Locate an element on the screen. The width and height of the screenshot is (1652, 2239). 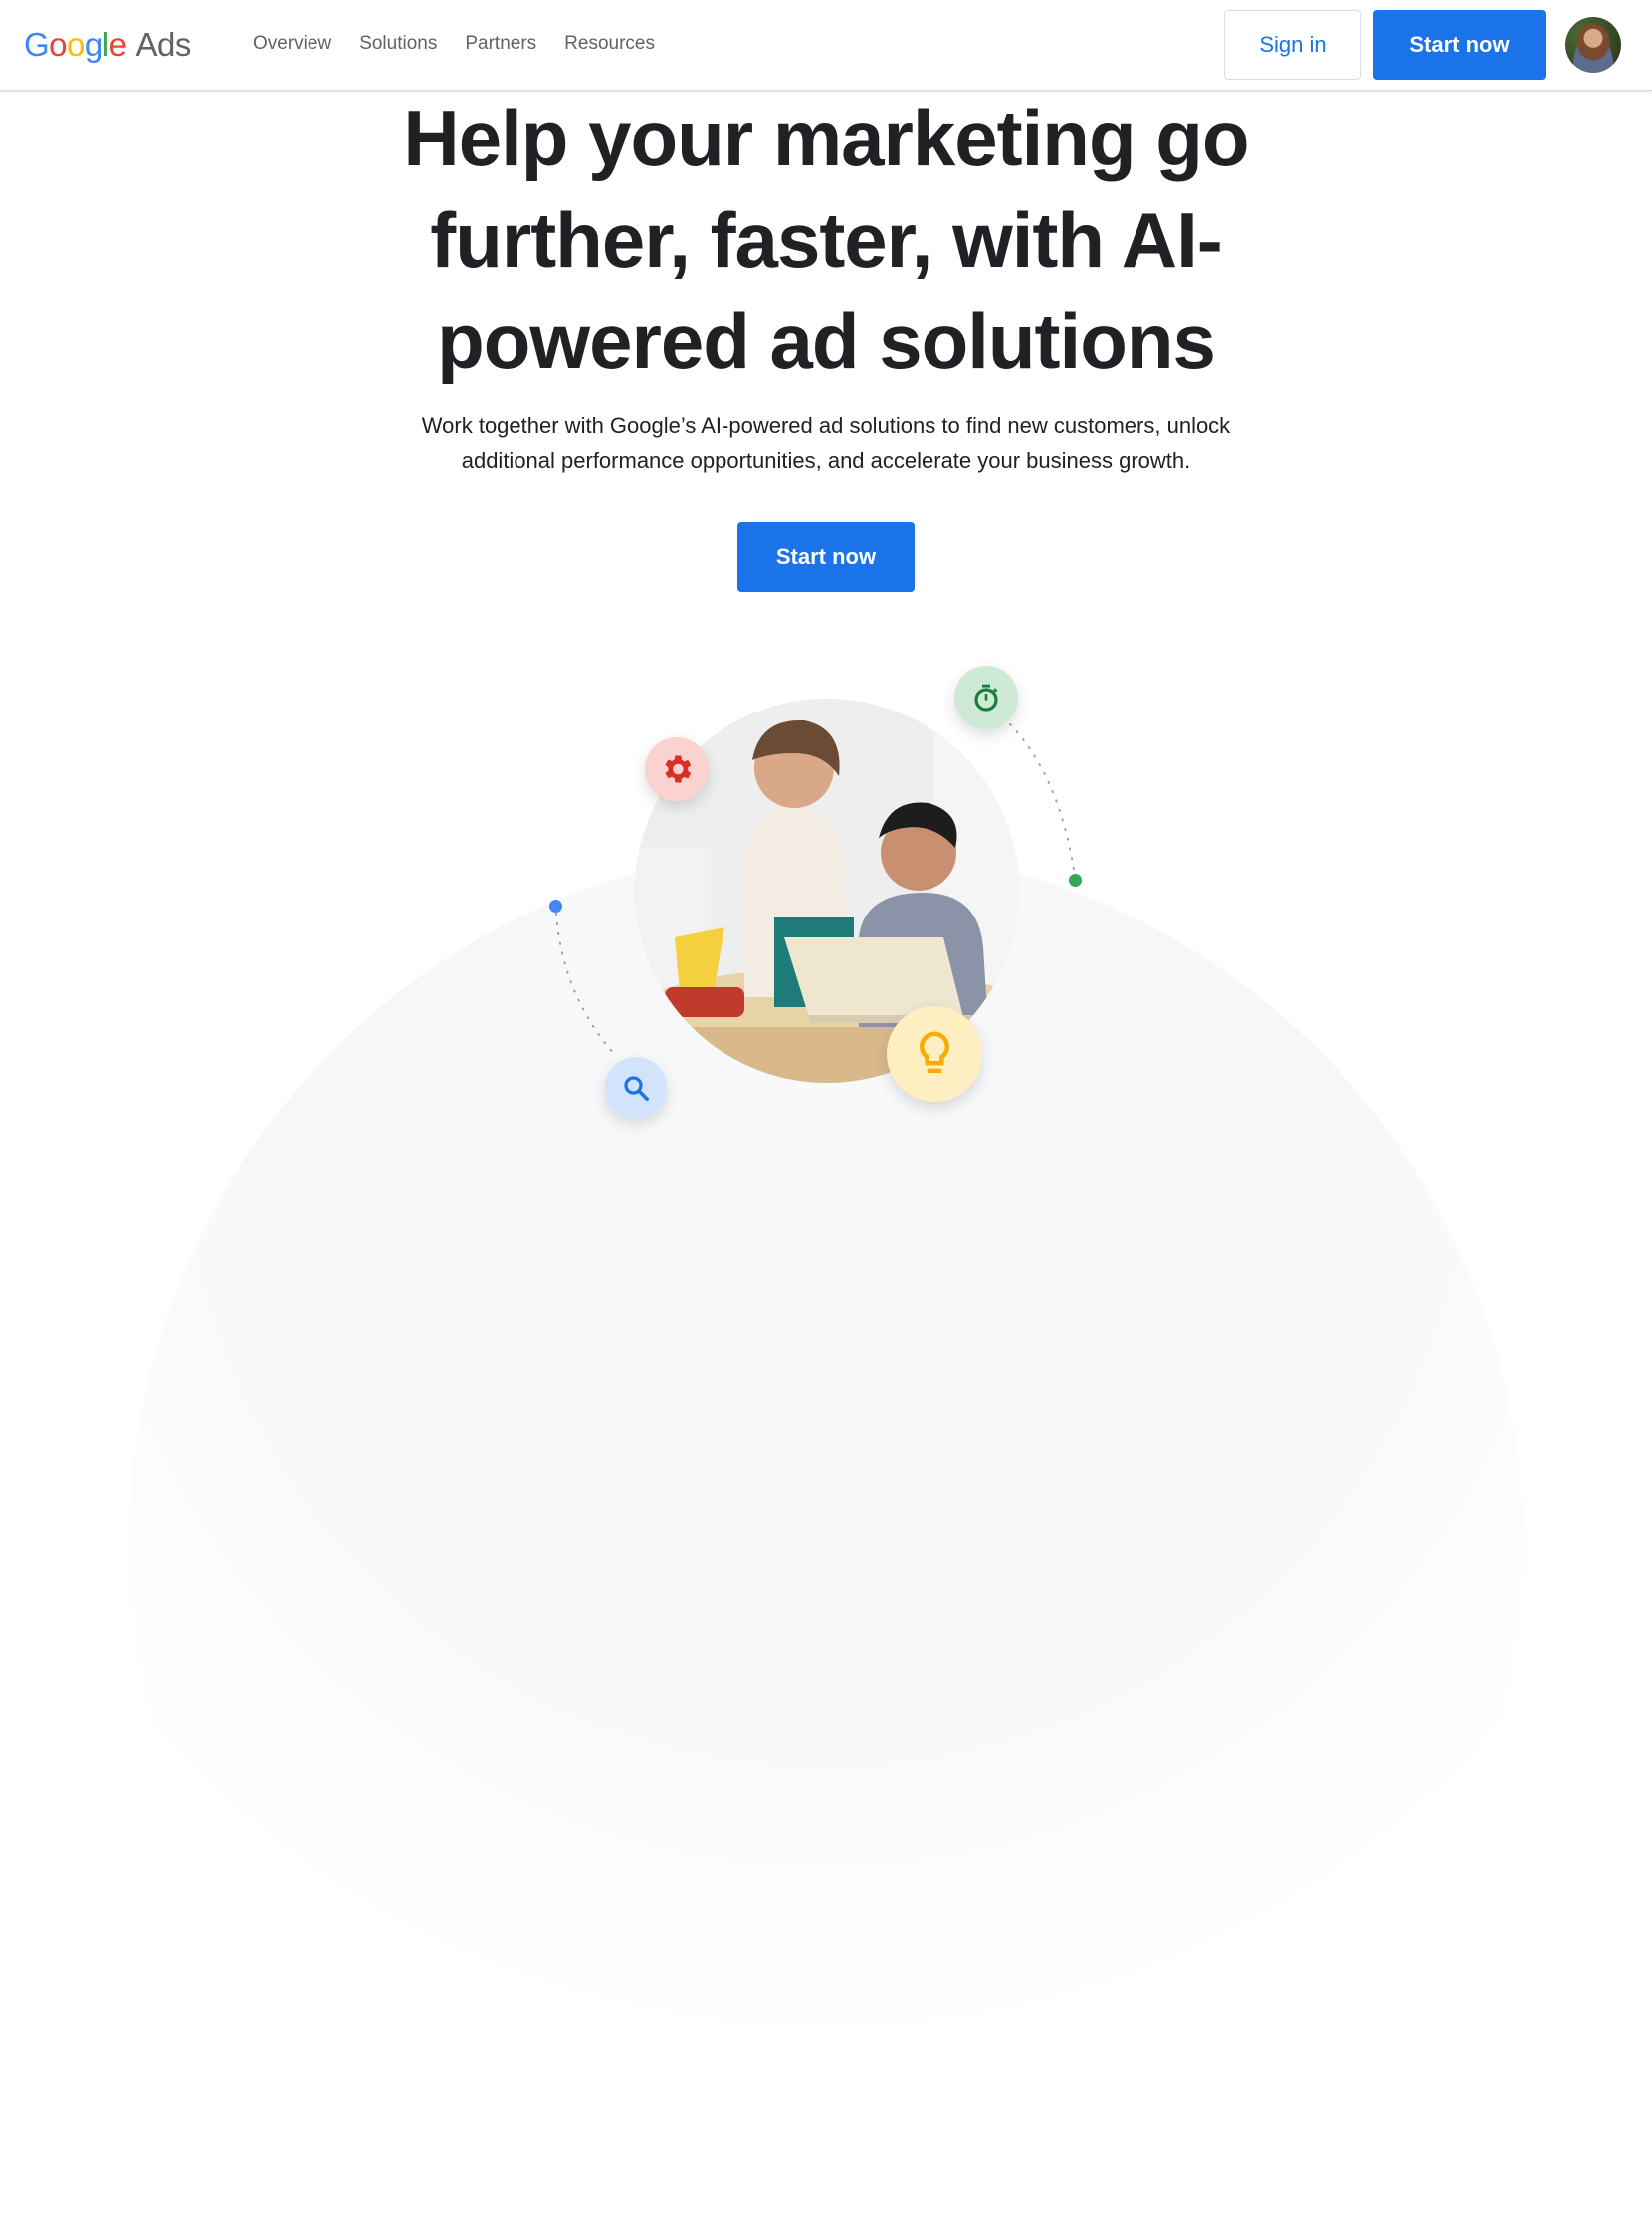
logo-letter: l is located at coordinates (106, 44).